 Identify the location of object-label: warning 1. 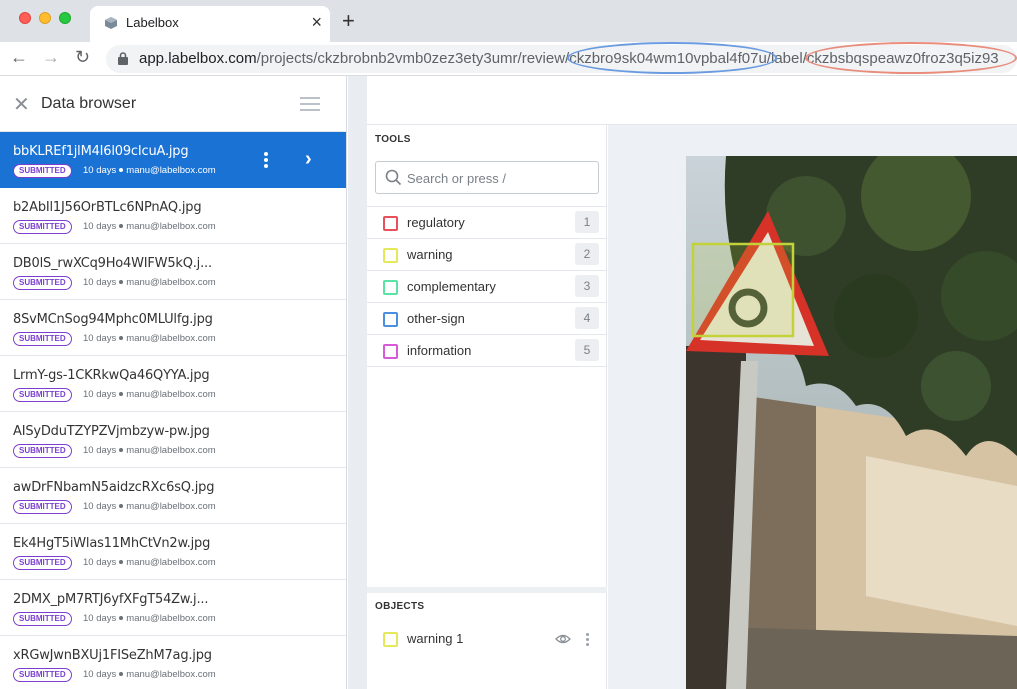
(435, 638).